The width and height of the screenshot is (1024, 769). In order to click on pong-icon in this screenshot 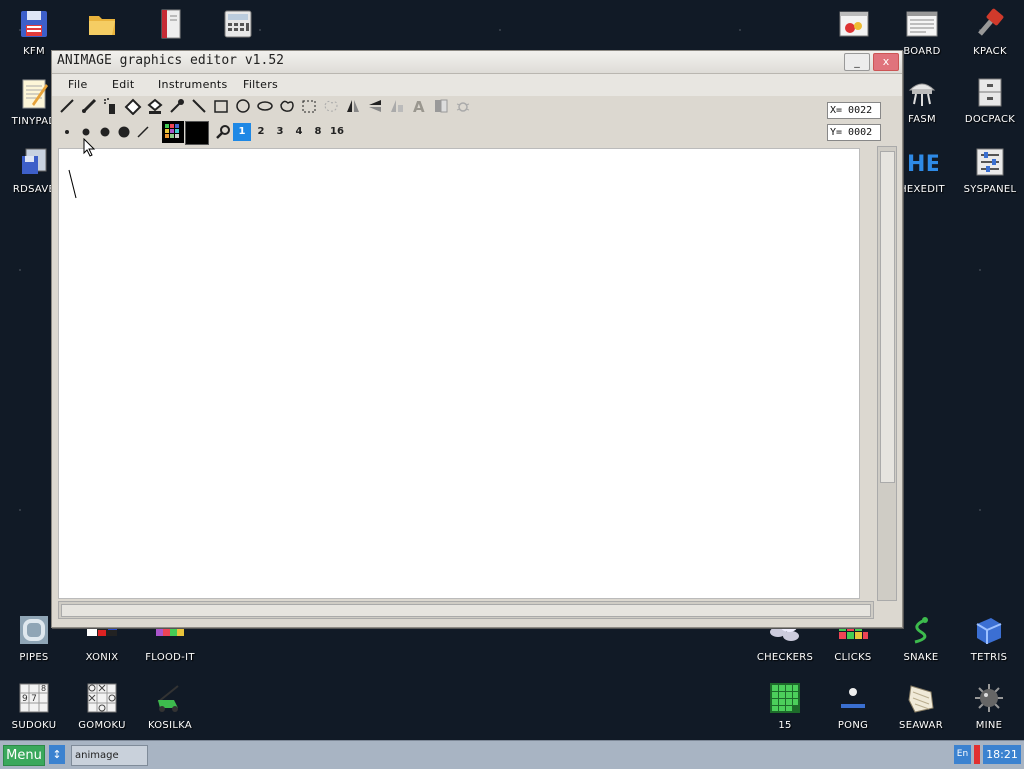, I will do `click(853, 698)`.